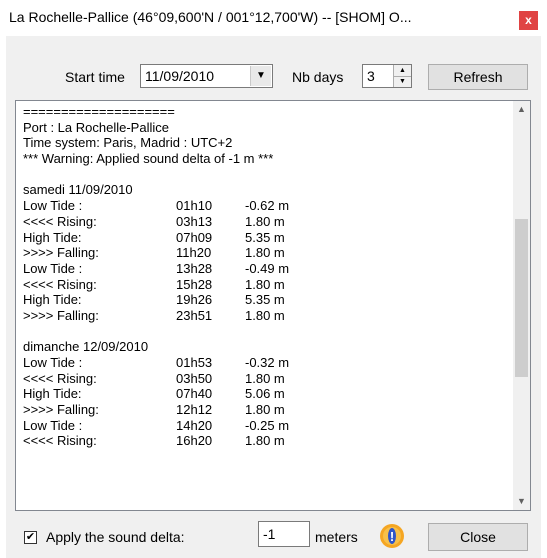 The image size is (547, 558). What do you see at coordinates (194, 253) in the screenshot?
I see `report-cell-b: 11h20` at bounding box center [194, 253].